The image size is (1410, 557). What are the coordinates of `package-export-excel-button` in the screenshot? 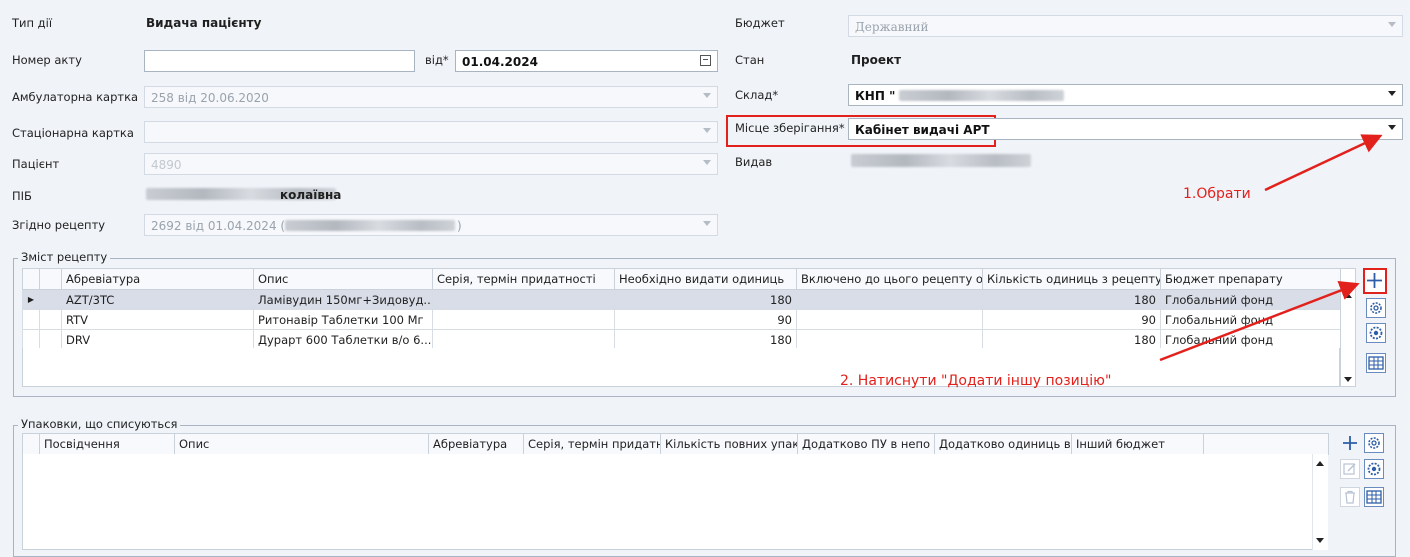 It's located at (1374, 497).